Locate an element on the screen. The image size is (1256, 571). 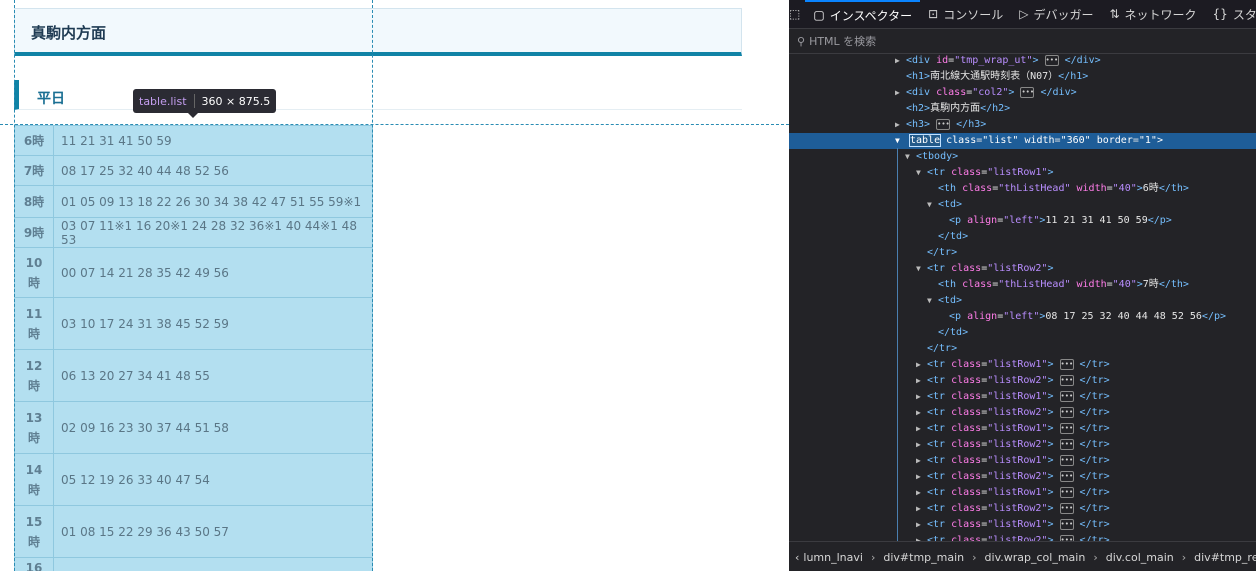
hour-cell: 12時 is located at coordinates (34, 375).